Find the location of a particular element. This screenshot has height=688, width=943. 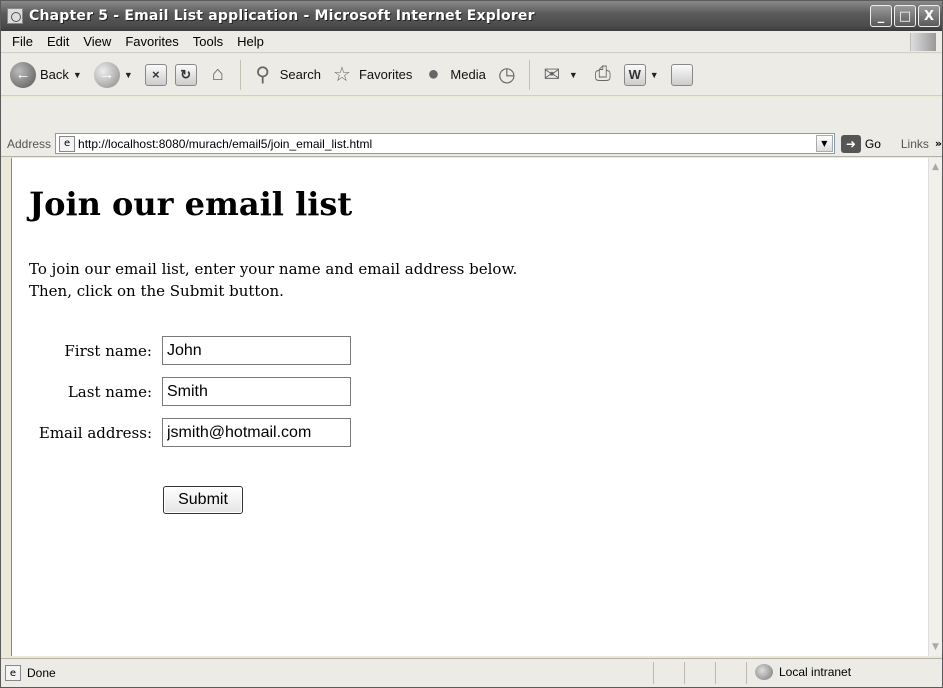

scroll-up-icon: ▲ is located at coordinates (935, 167).